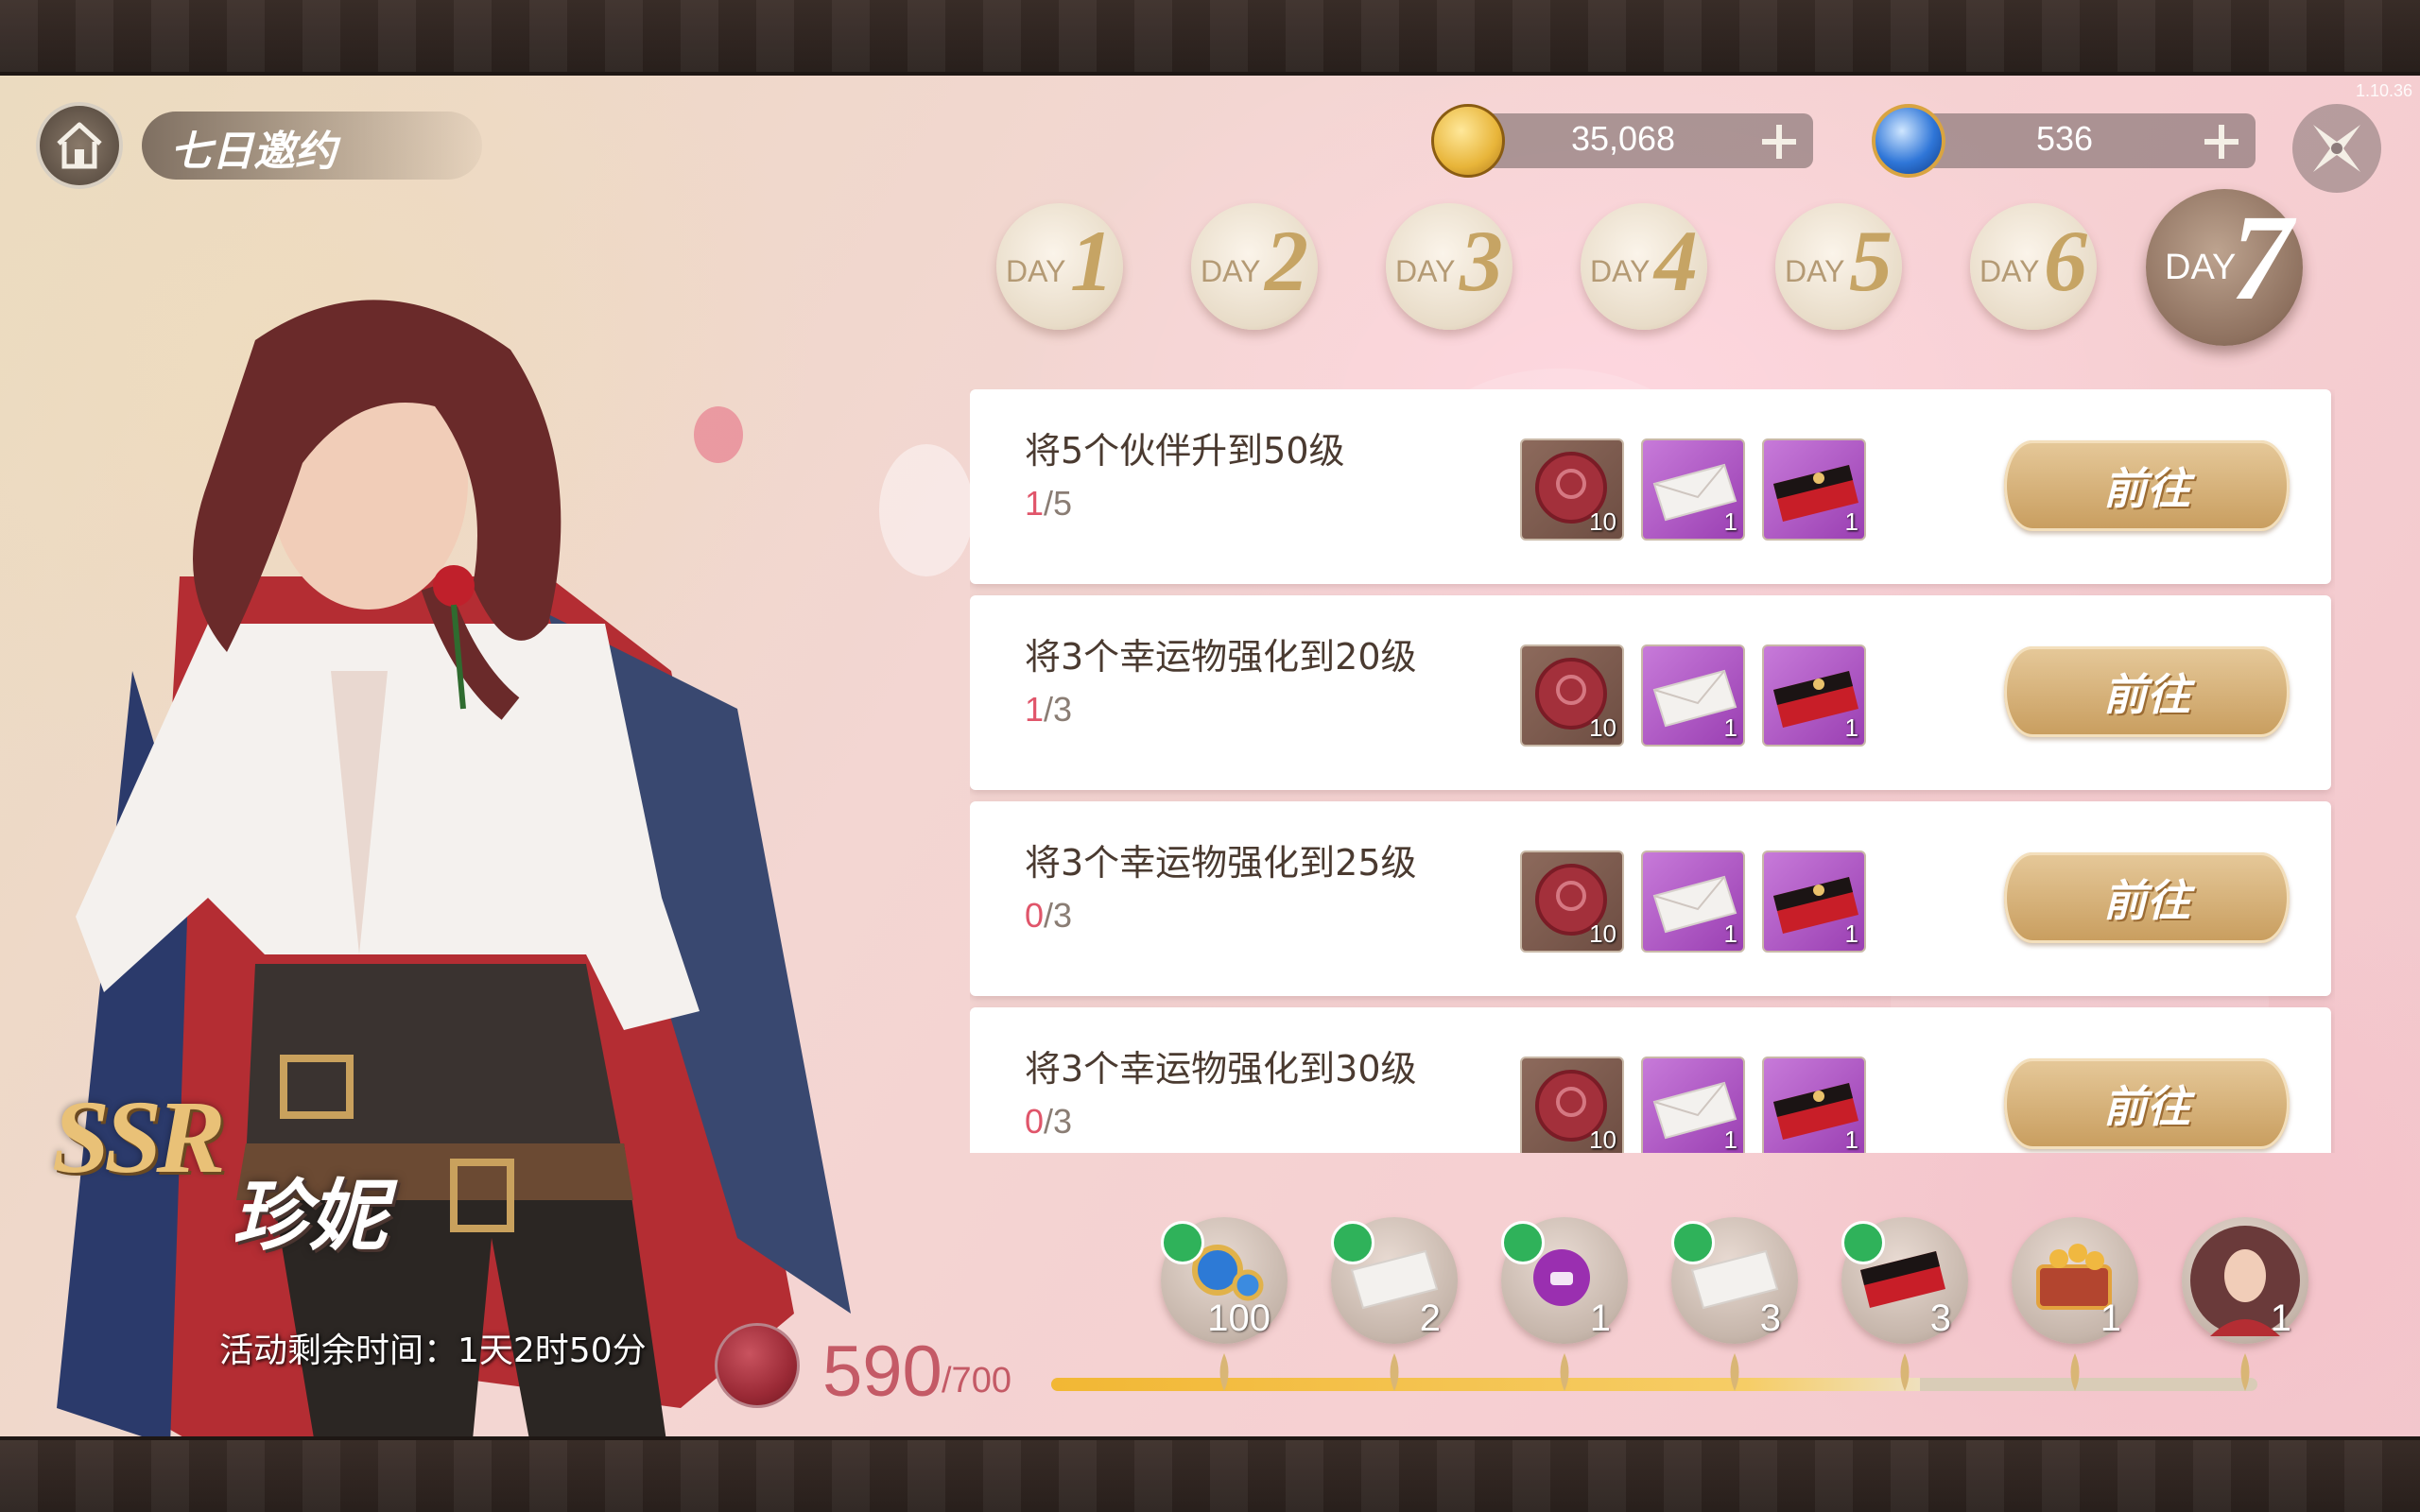 Image resolution: width=2420 pixels, height=1512 pixels. I want to click on task-progress-total: /3, so click(1058, 1121).